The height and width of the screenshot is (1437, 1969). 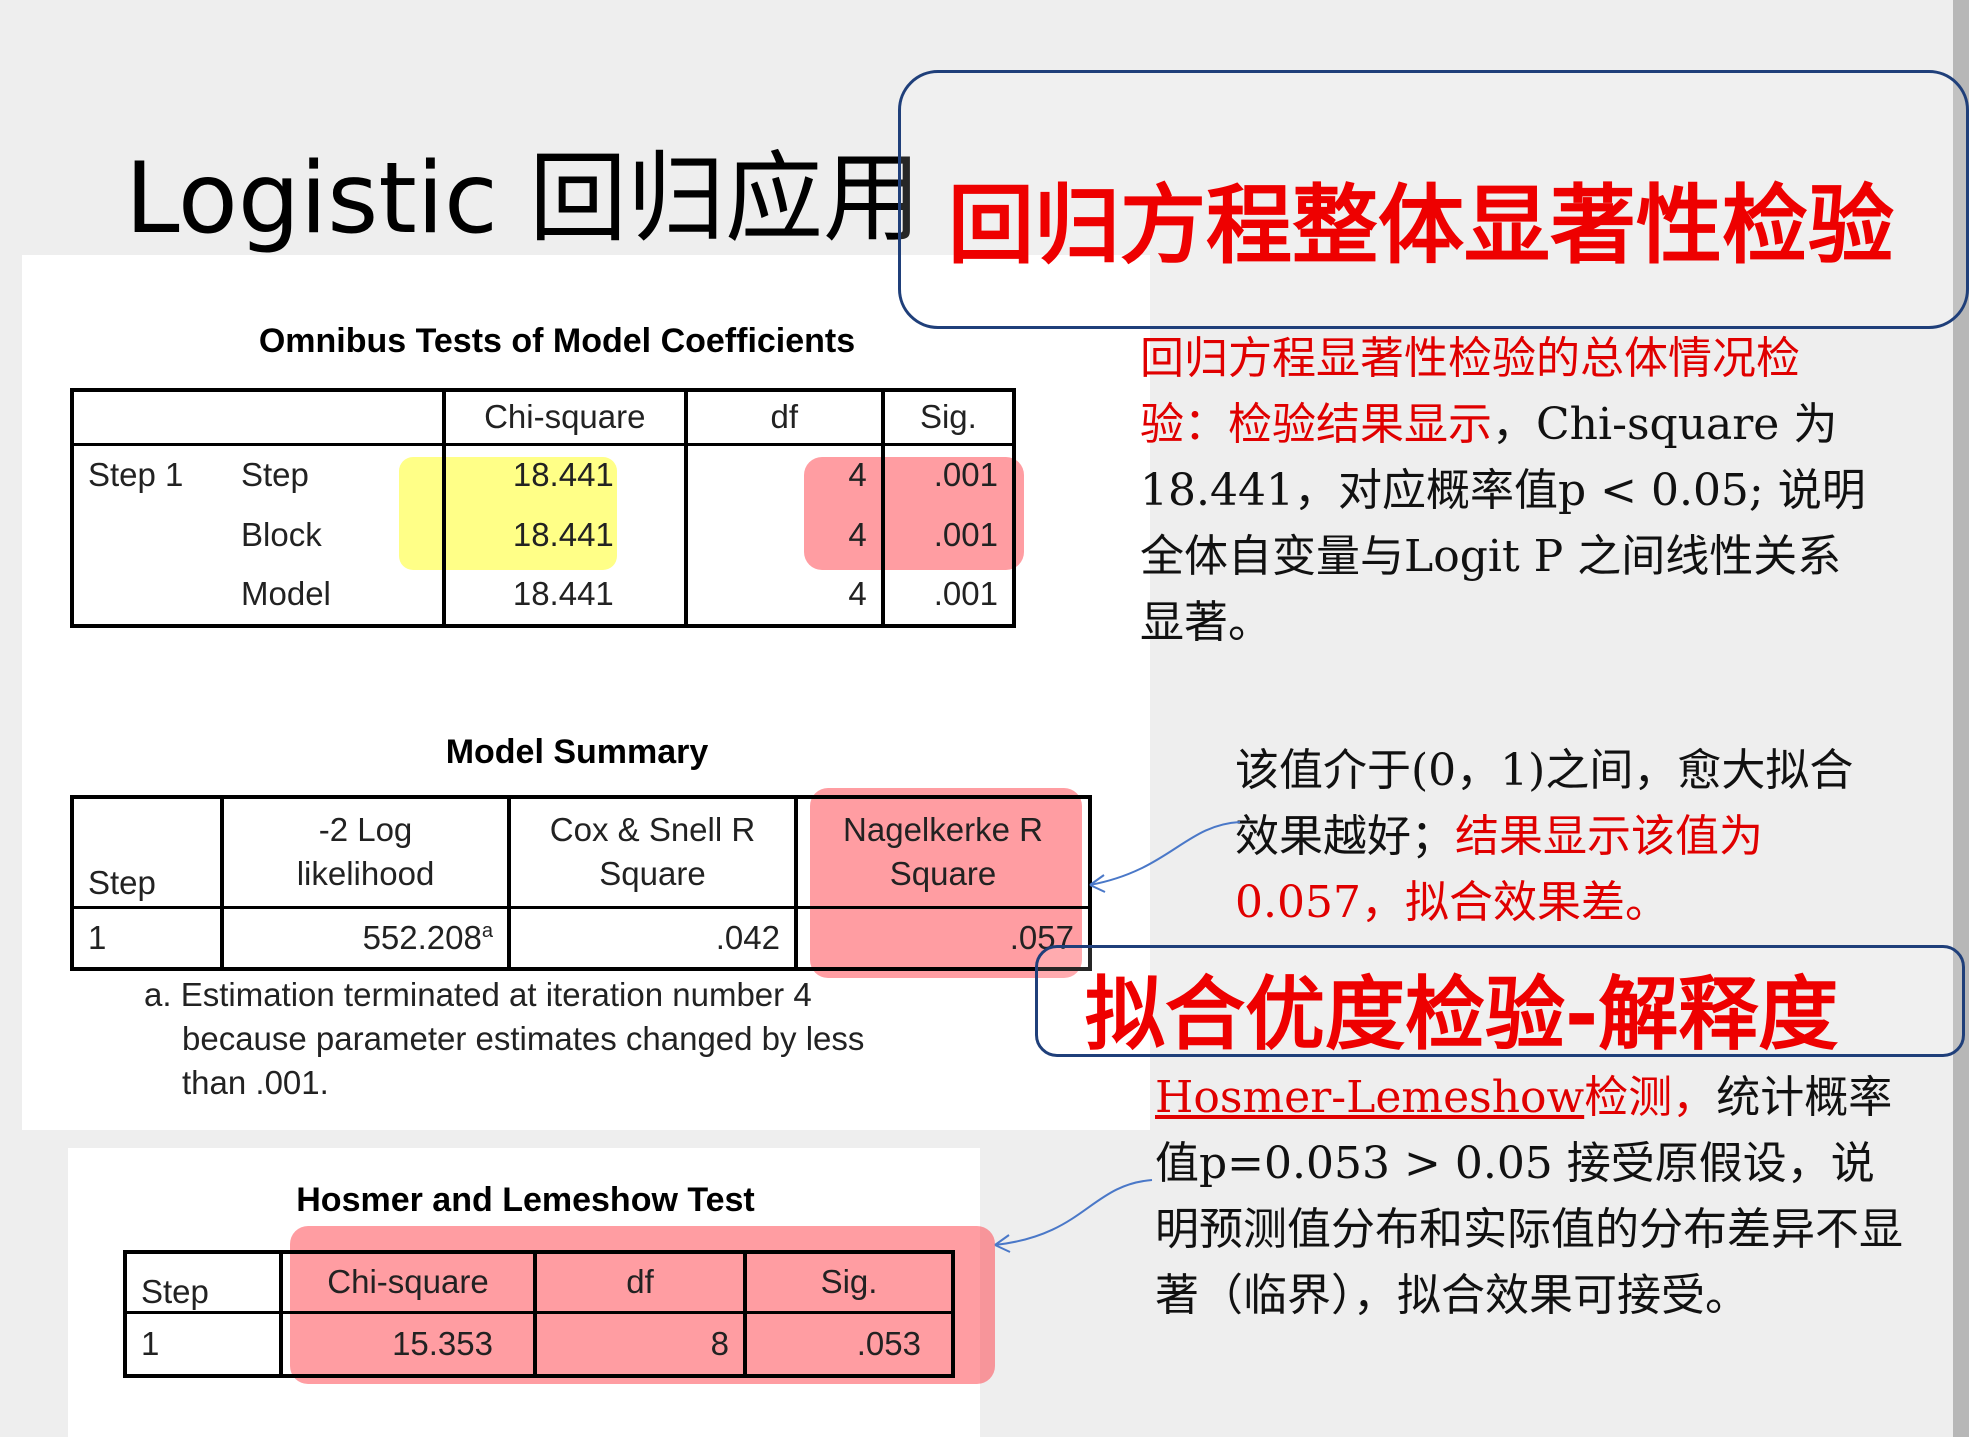 What do you see at coordinates (1117, 1037) in the screenshot?
I see `arrow-connectors` at bounding box center [1117, 1037].